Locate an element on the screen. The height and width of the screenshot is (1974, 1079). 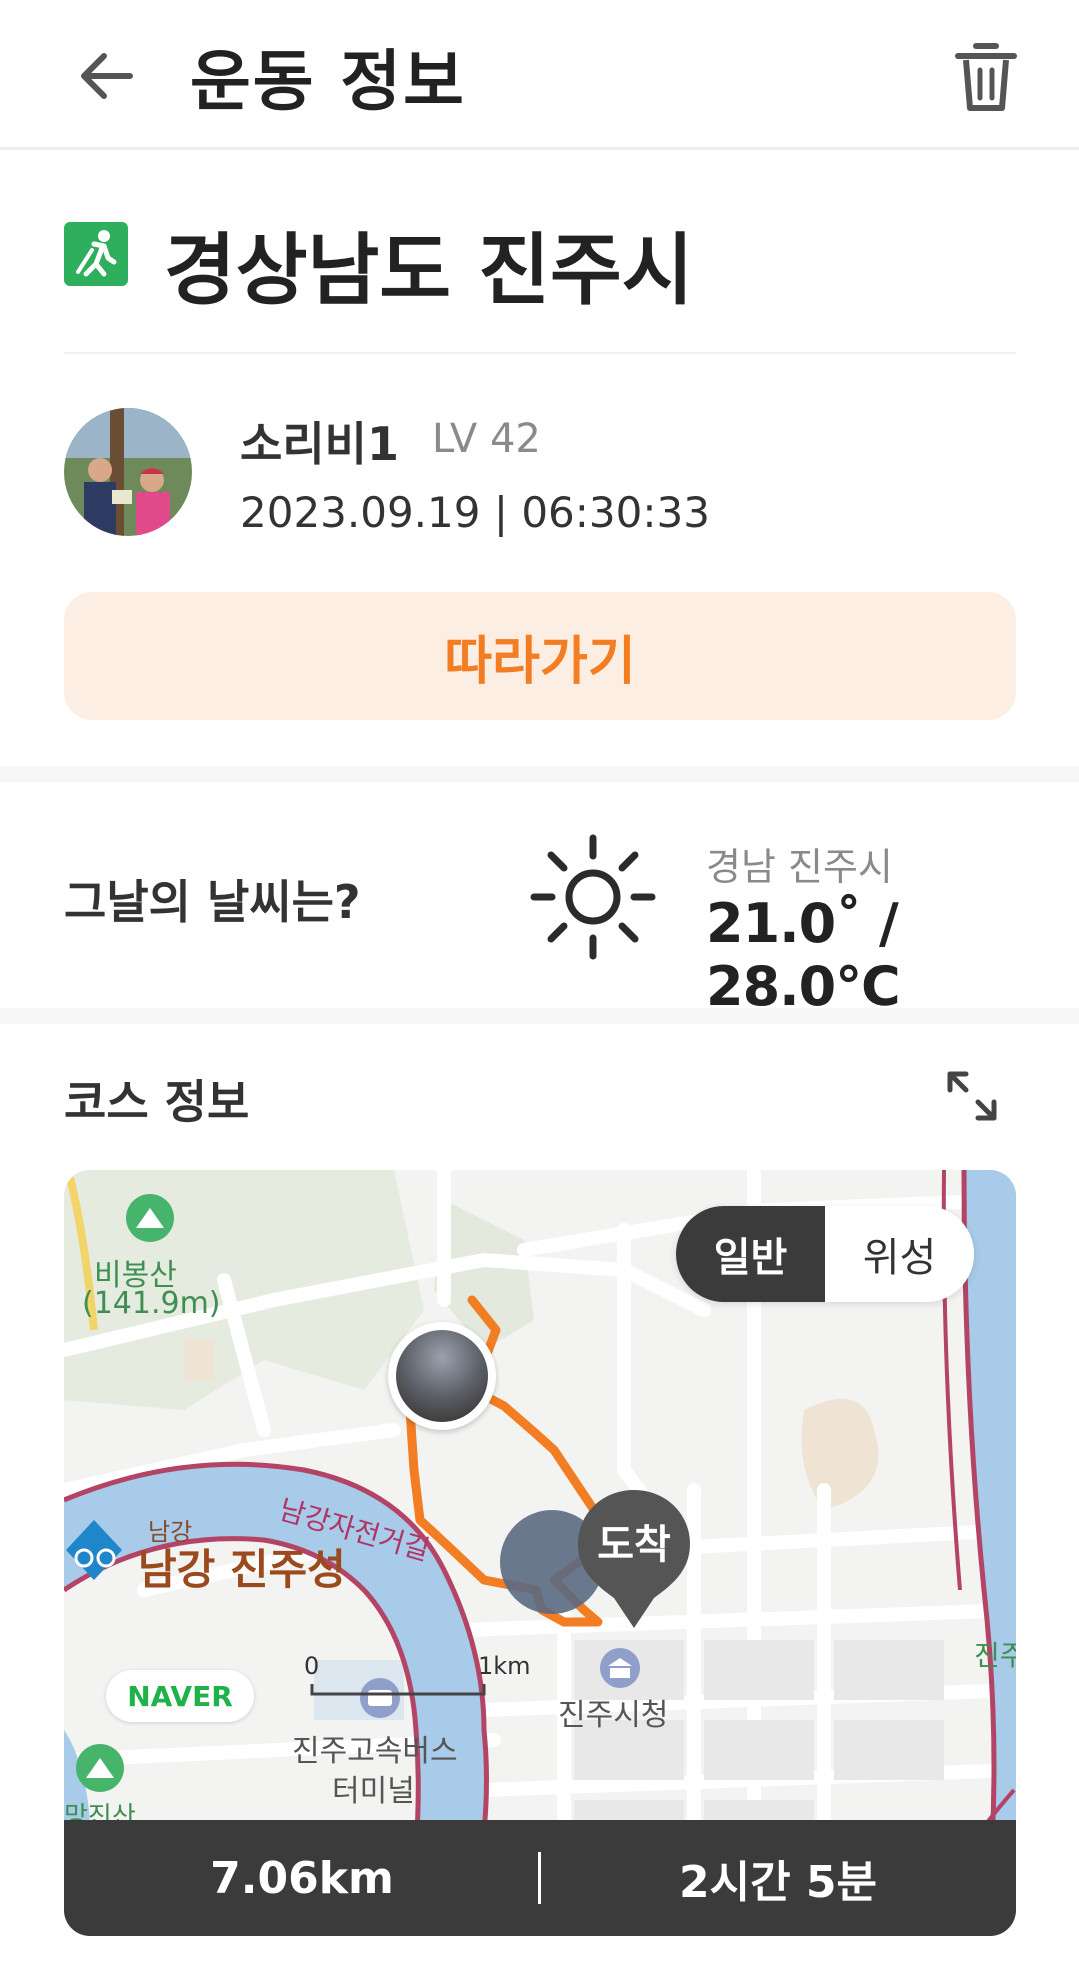
map-toggle-satellite: 위성 is located at coordinates (899, 1254).